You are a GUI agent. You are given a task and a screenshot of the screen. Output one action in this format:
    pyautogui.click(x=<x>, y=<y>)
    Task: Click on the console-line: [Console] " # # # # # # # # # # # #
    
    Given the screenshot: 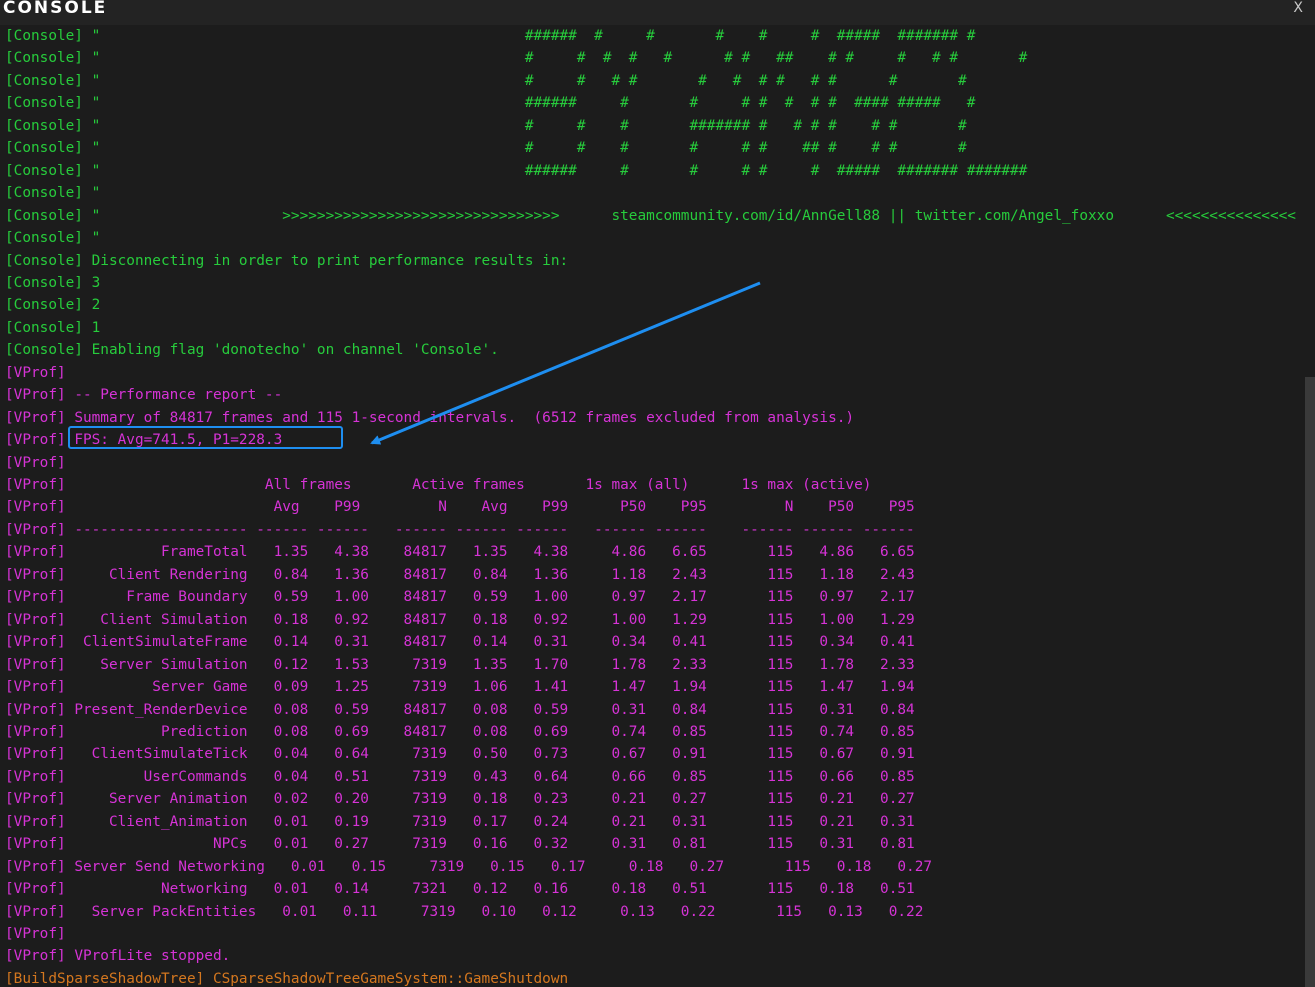 What is the action you would take?
    pyautogui.click(x=486, y=81)
    